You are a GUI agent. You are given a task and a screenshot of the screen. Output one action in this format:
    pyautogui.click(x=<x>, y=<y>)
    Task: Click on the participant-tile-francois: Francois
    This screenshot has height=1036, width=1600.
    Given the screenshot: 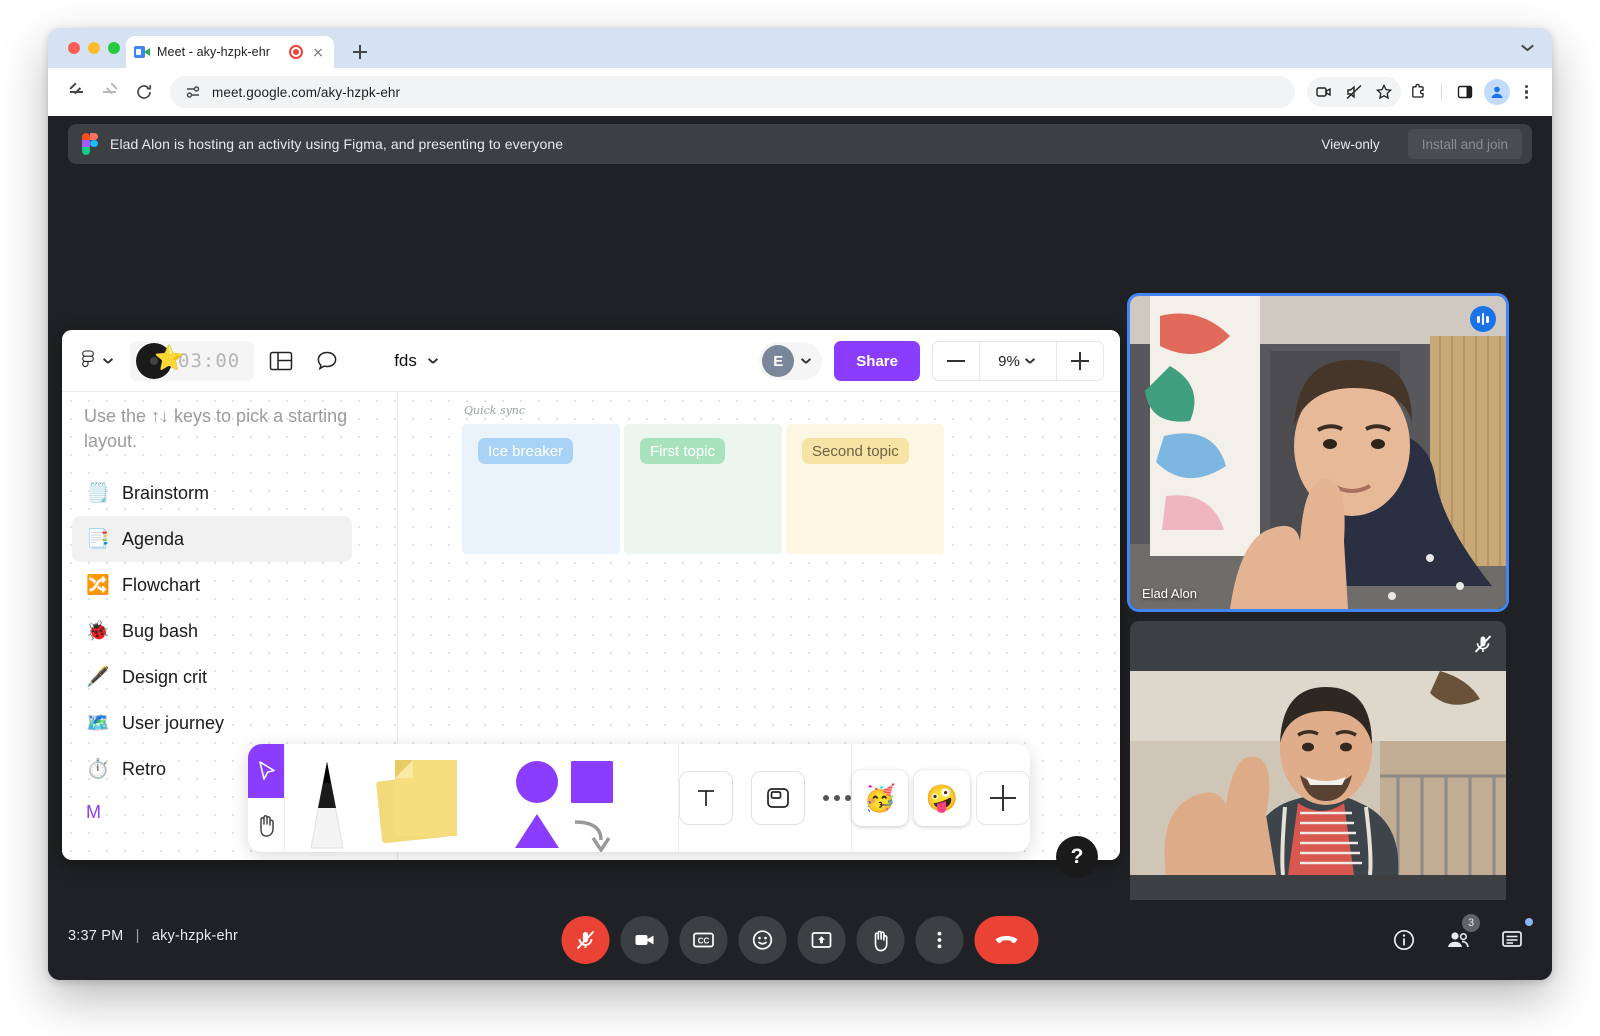 What is the action you would take?
    pyautogui.click(x=1318, y=776)
    